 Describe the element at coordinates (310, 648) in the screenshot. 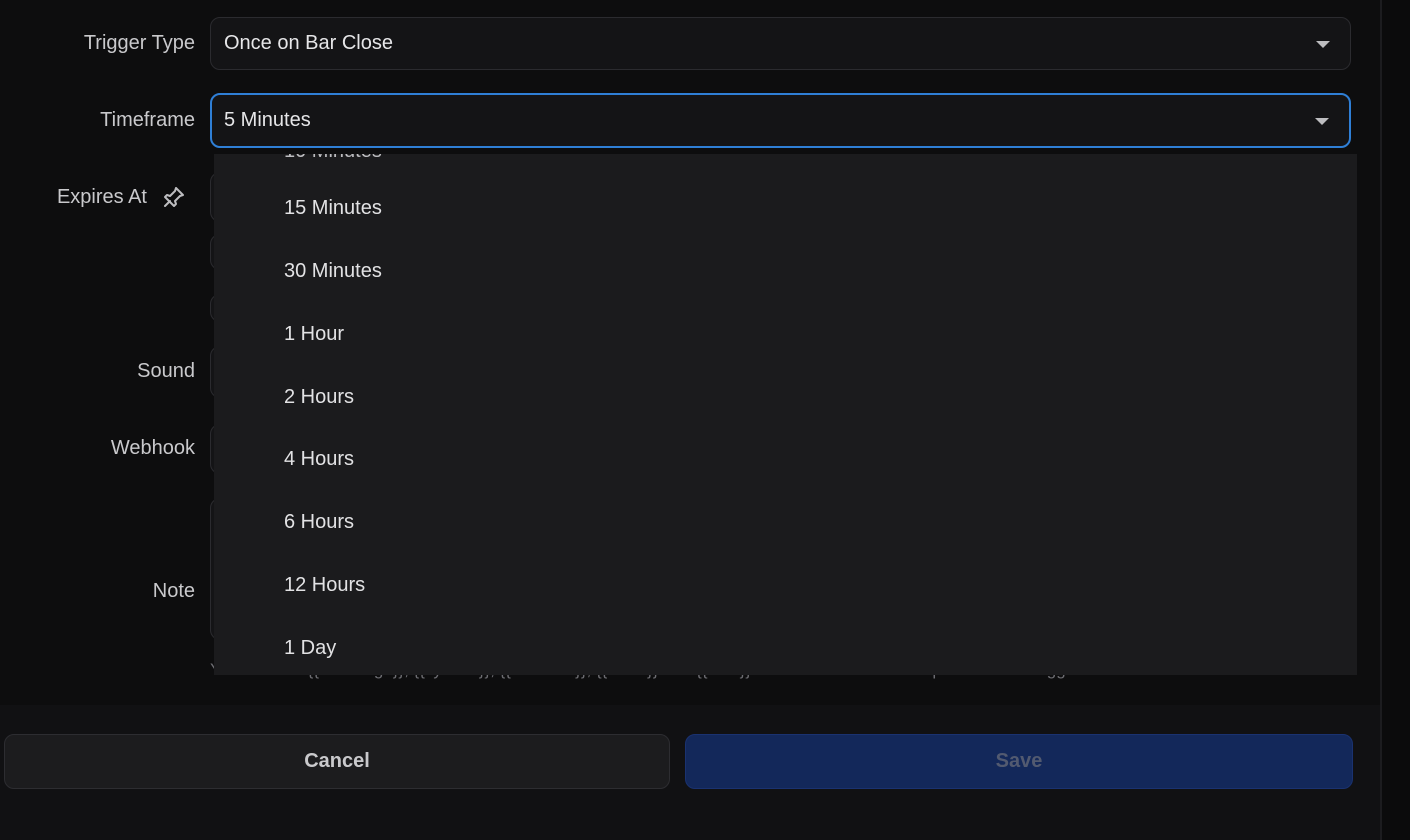

I see `dropdown-option: 1 Day` at that location.